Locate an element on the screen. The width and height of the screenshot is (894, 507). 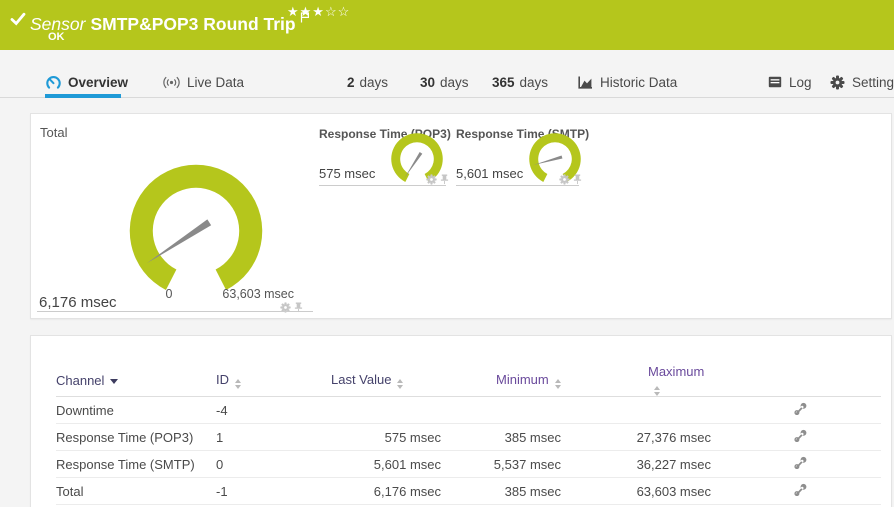
col-header-maximum: Maximum is located at coordinates (636, 380).